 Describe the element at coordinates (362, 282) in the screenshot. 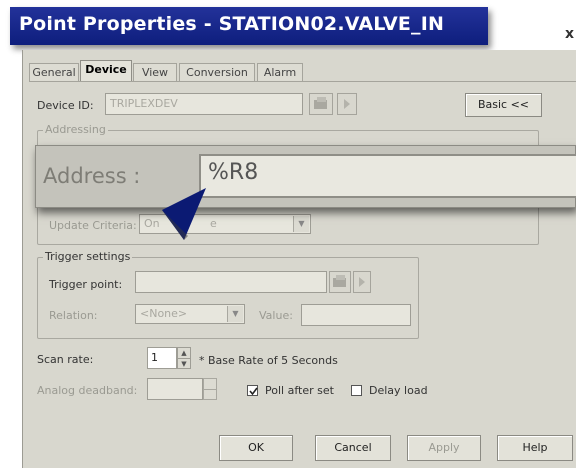

I see `trigger-arrow-icon` at that location.